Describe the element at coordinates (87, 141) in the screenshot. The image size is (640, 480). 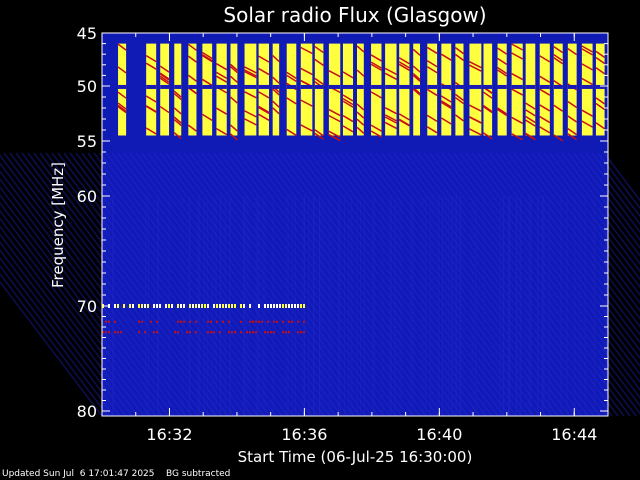
I see `y-tick-label: 55` at that location.